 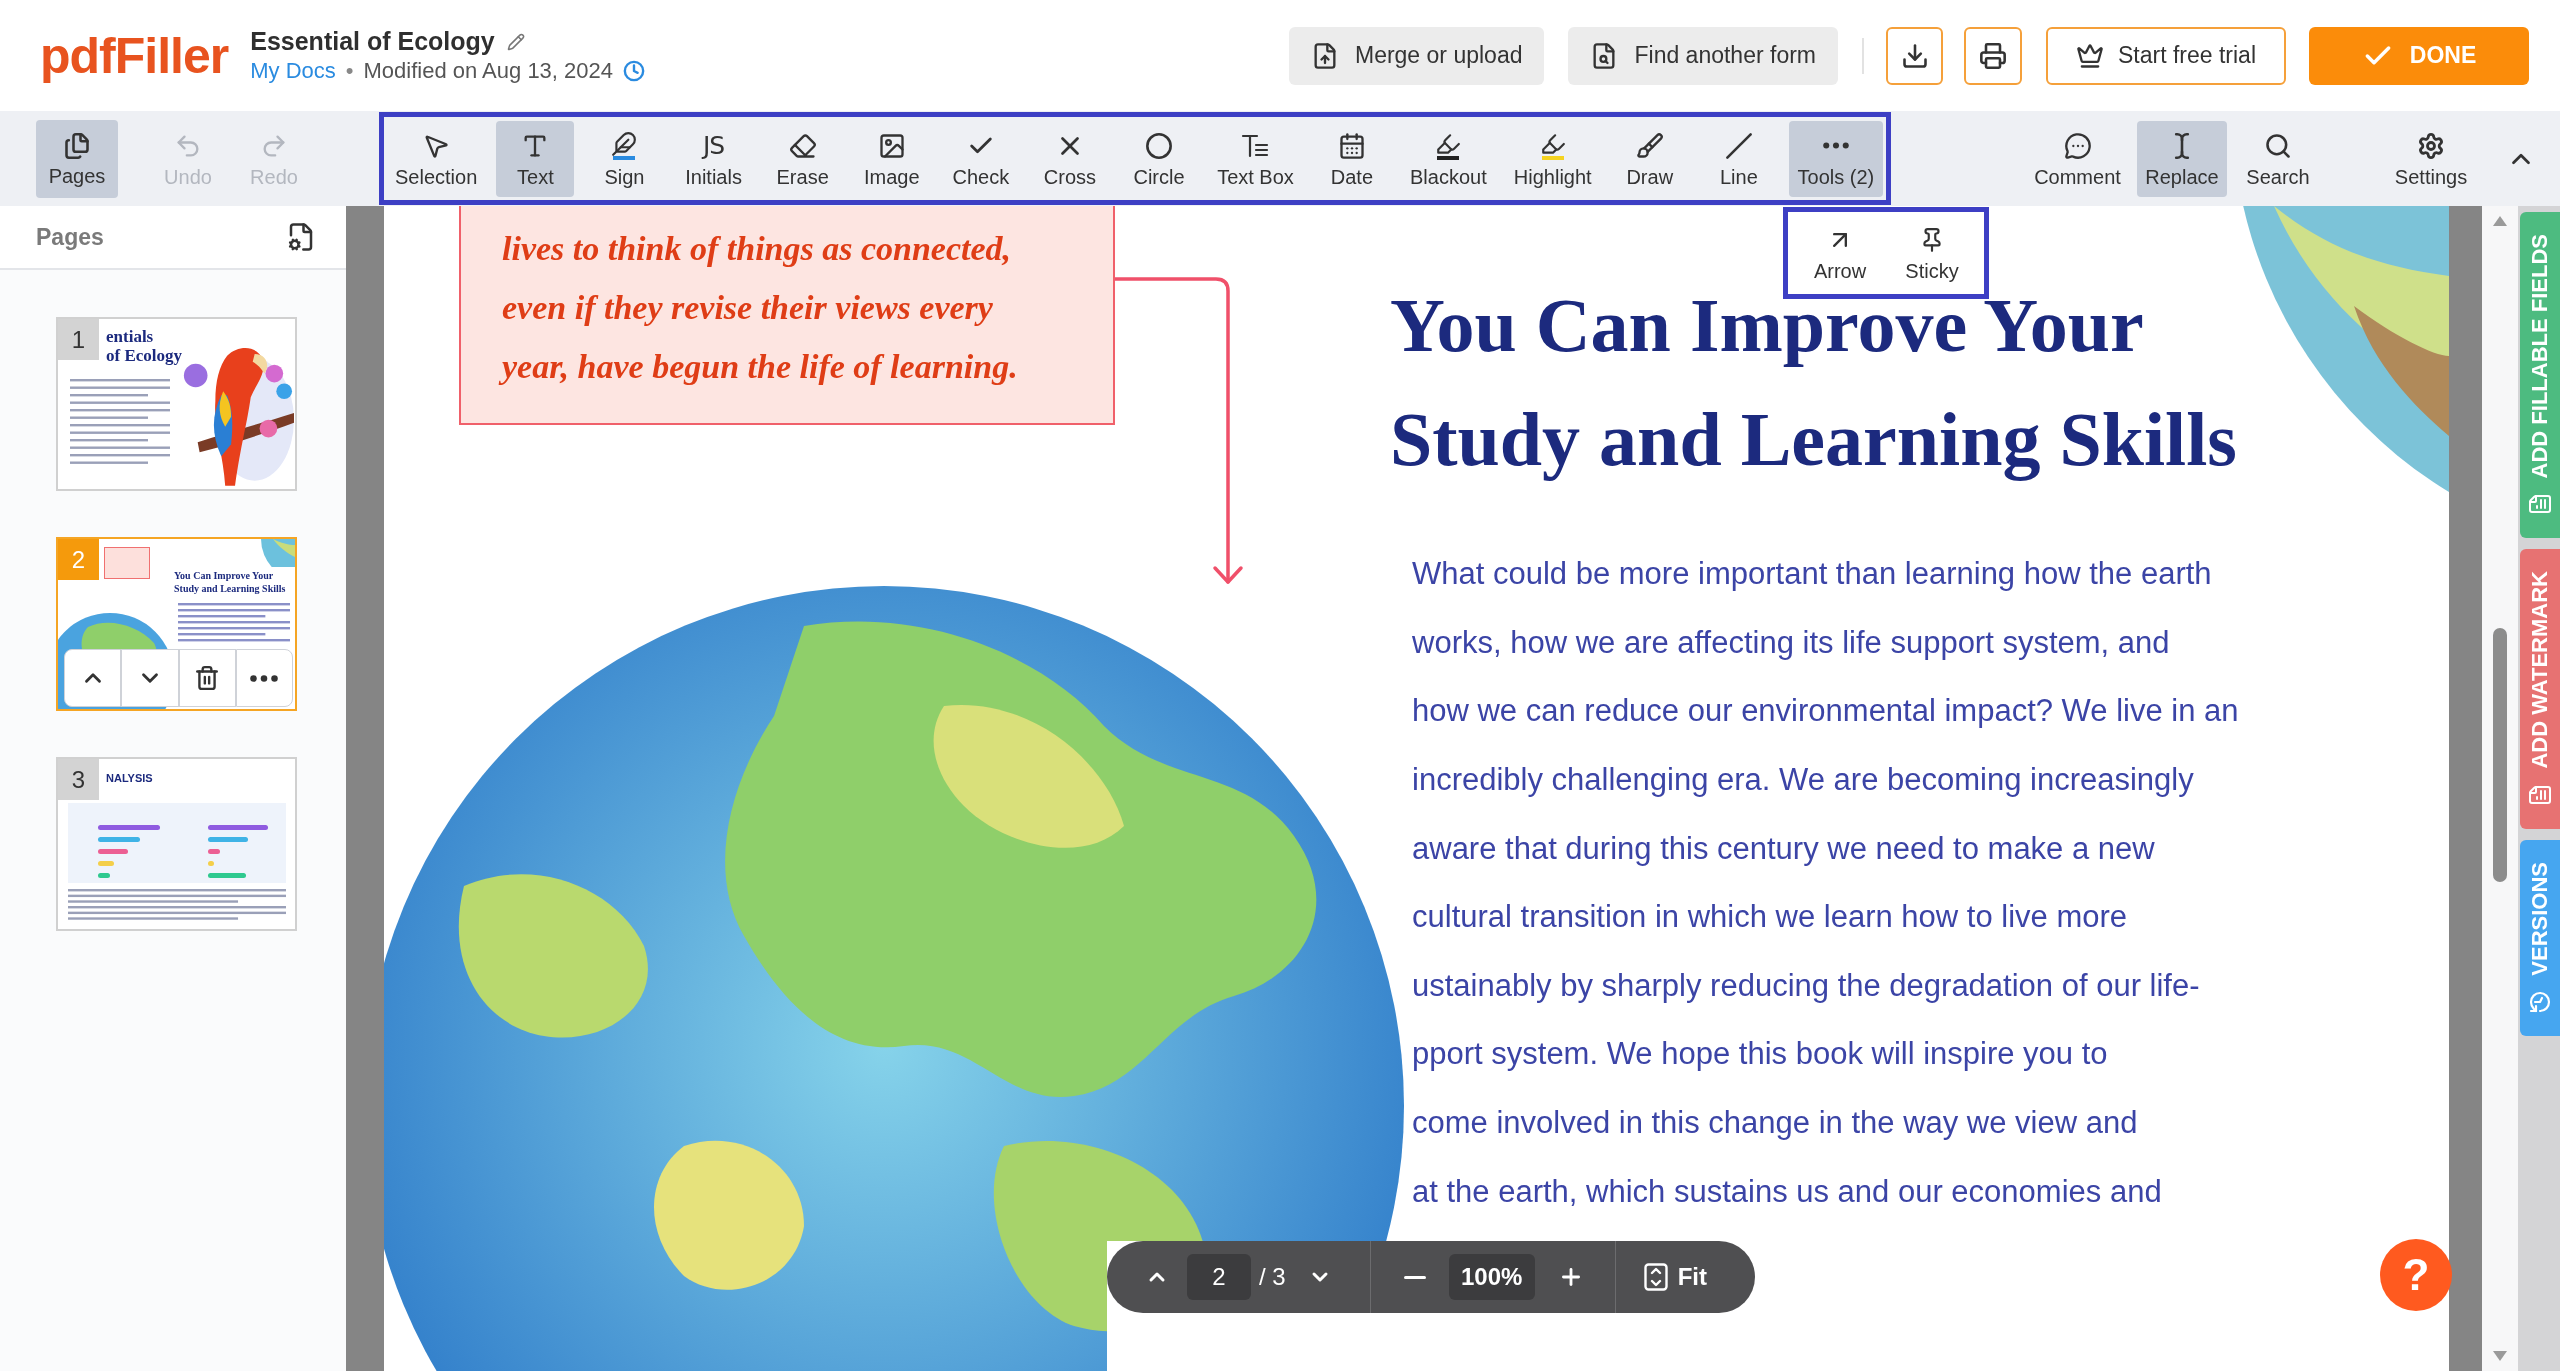 I want to click on thumbnail-title: You Can Improve Your Study and Learning Skills, so click(x=230, y=582).